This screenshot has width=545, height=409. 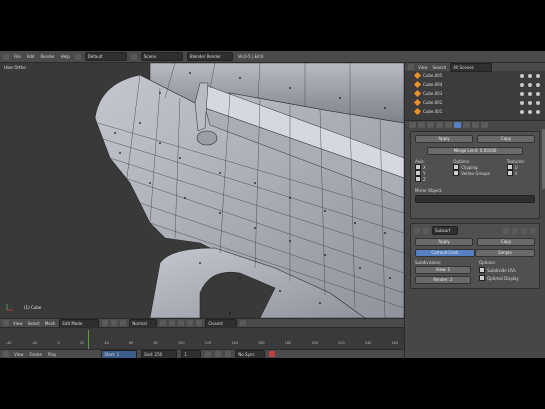 What do you see at coordinates (181, 323) in the screenshot?
I see `face-select-icon` at bounding box center [181, 323].